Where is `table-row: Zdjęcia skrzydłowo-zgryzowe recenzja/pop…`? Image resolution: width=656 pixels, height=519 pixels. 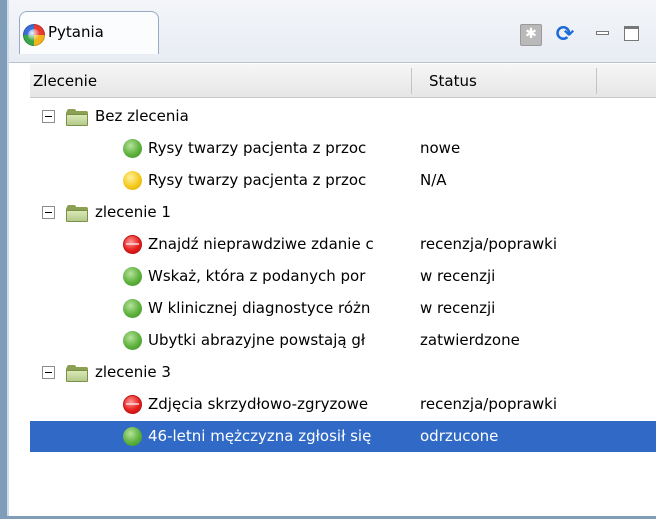
table-row: Zdjęcia skrzydłowo-zgryzowe recenzja/pop… is located at coordinates (343, 404).